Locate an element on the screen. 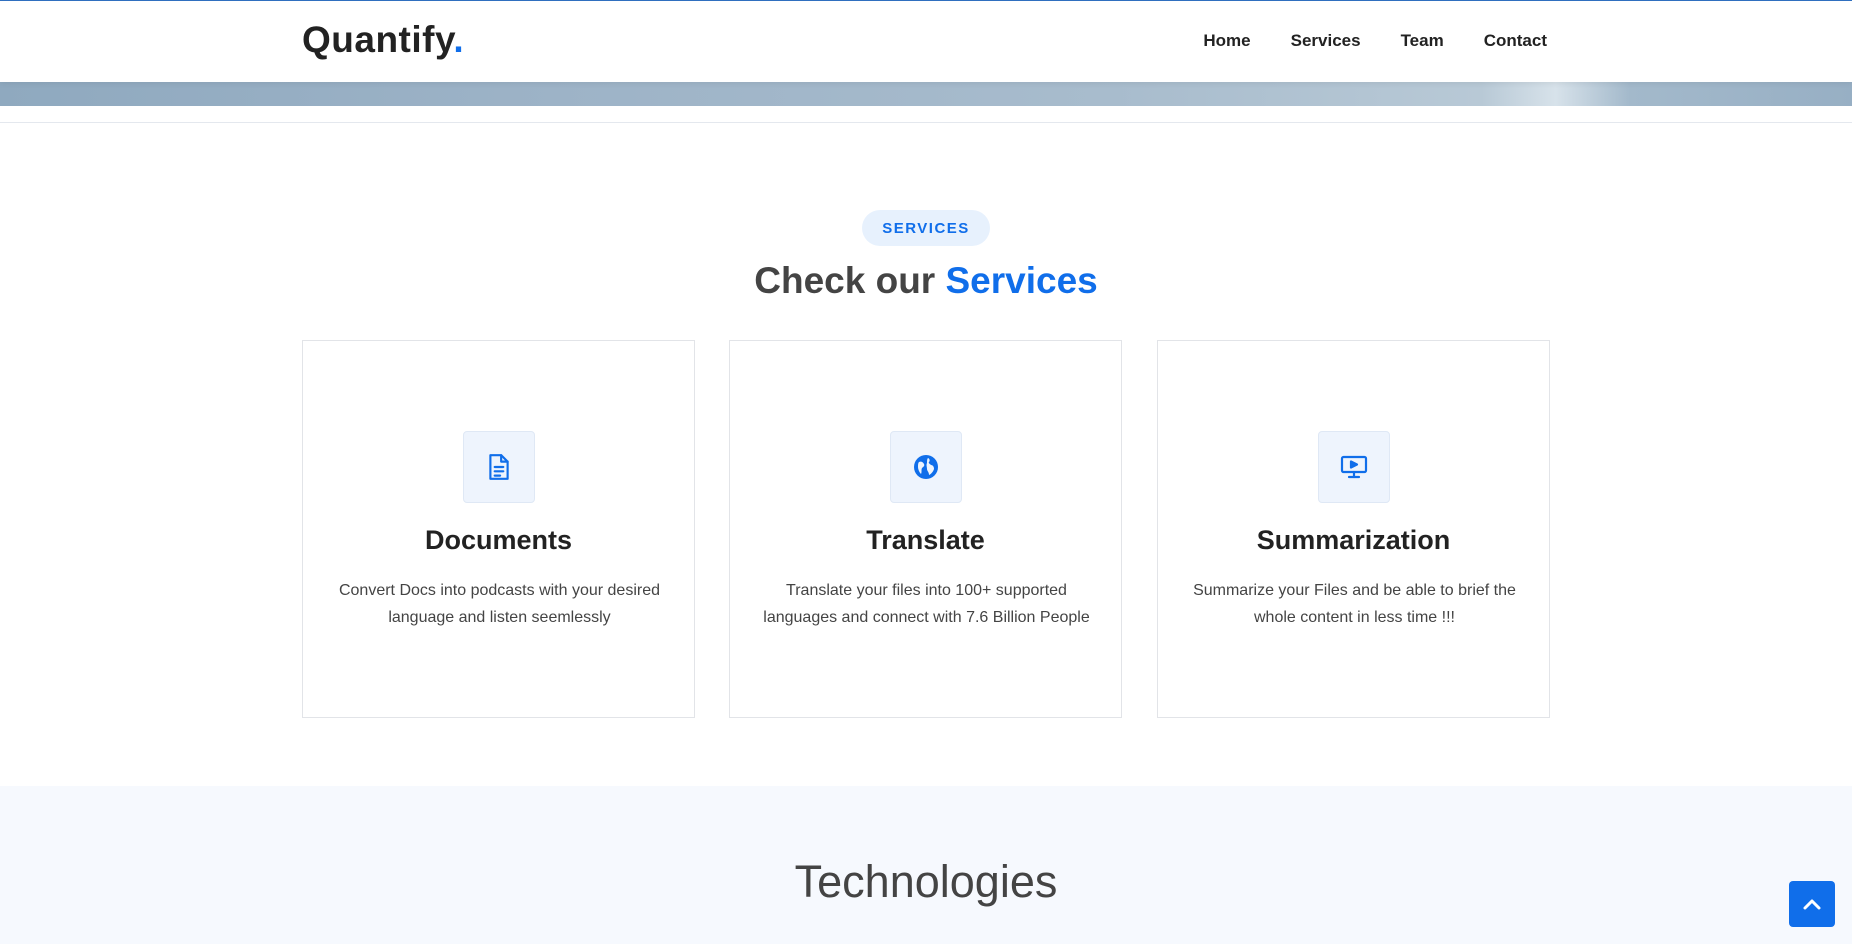  card-title: Translate is located at coordinates (925, 540).